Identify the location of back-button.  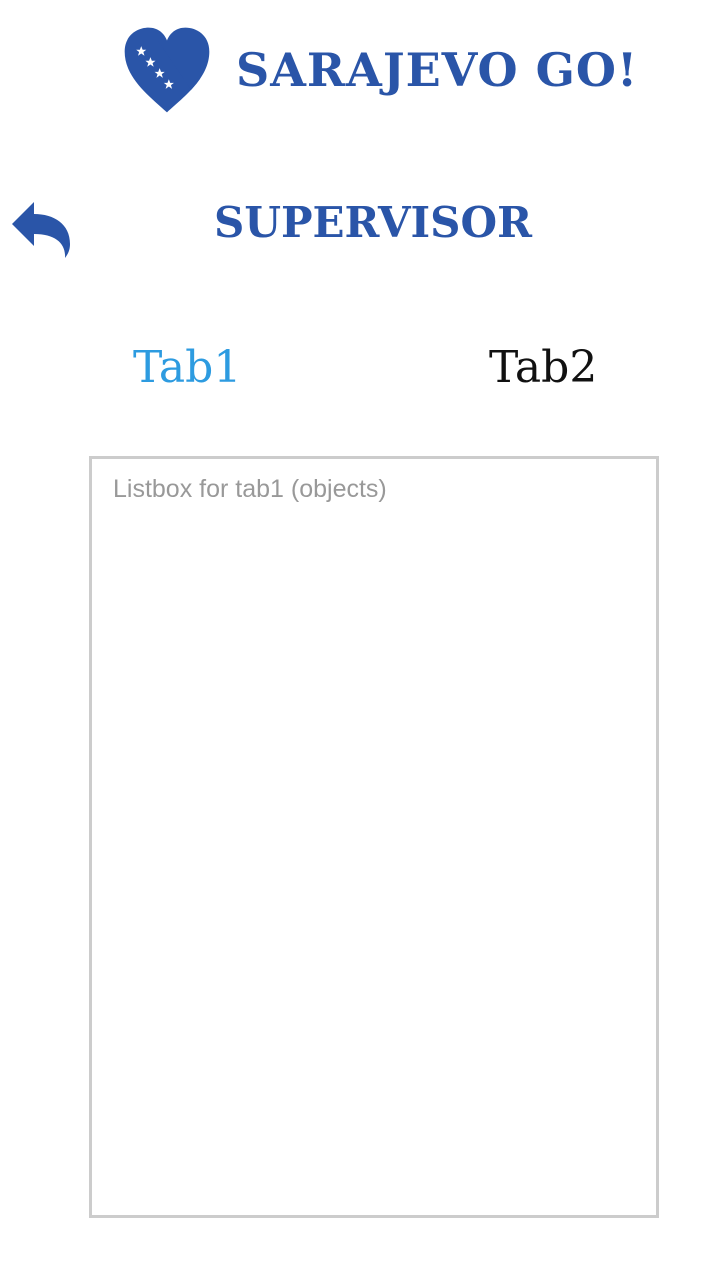
(42, 228).